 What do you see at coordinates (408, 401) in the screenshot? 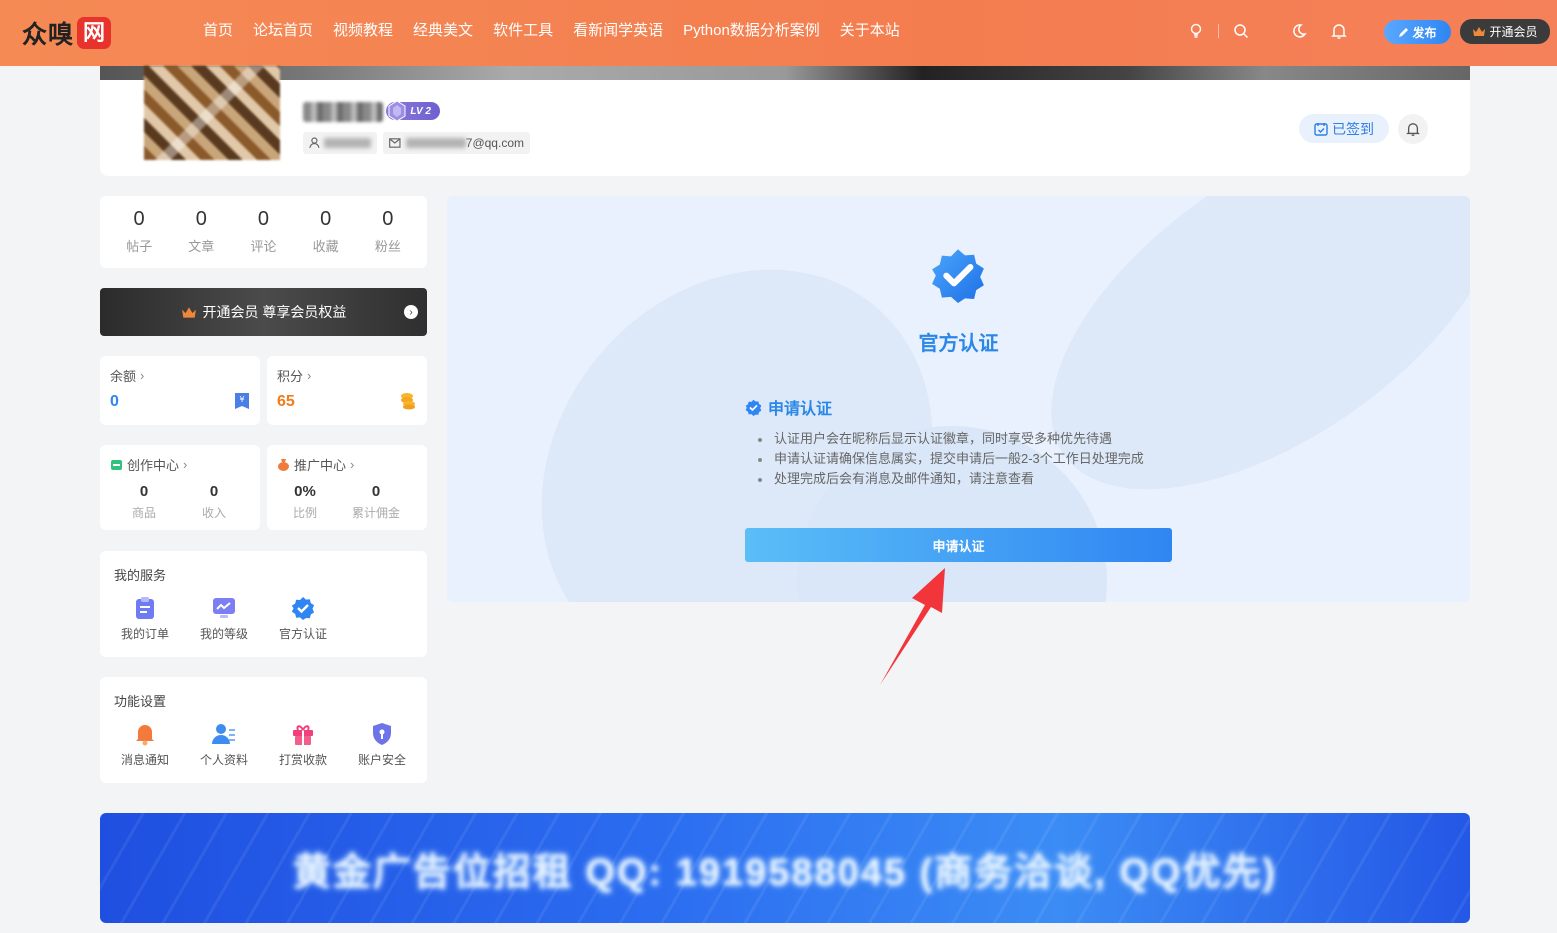
I see `coins-icon` at bounding box center [408, 401].